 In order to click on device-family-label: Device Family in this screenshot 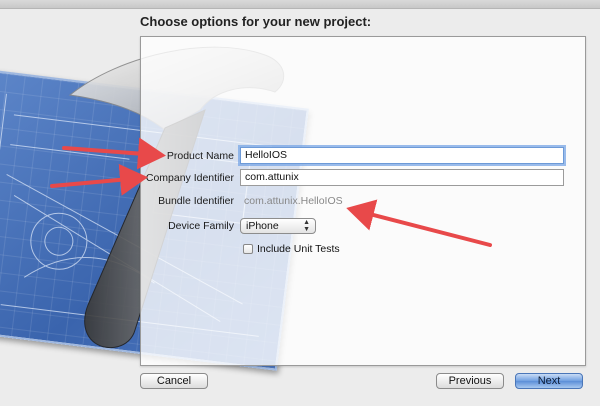, I will do `click(201, 226)`.